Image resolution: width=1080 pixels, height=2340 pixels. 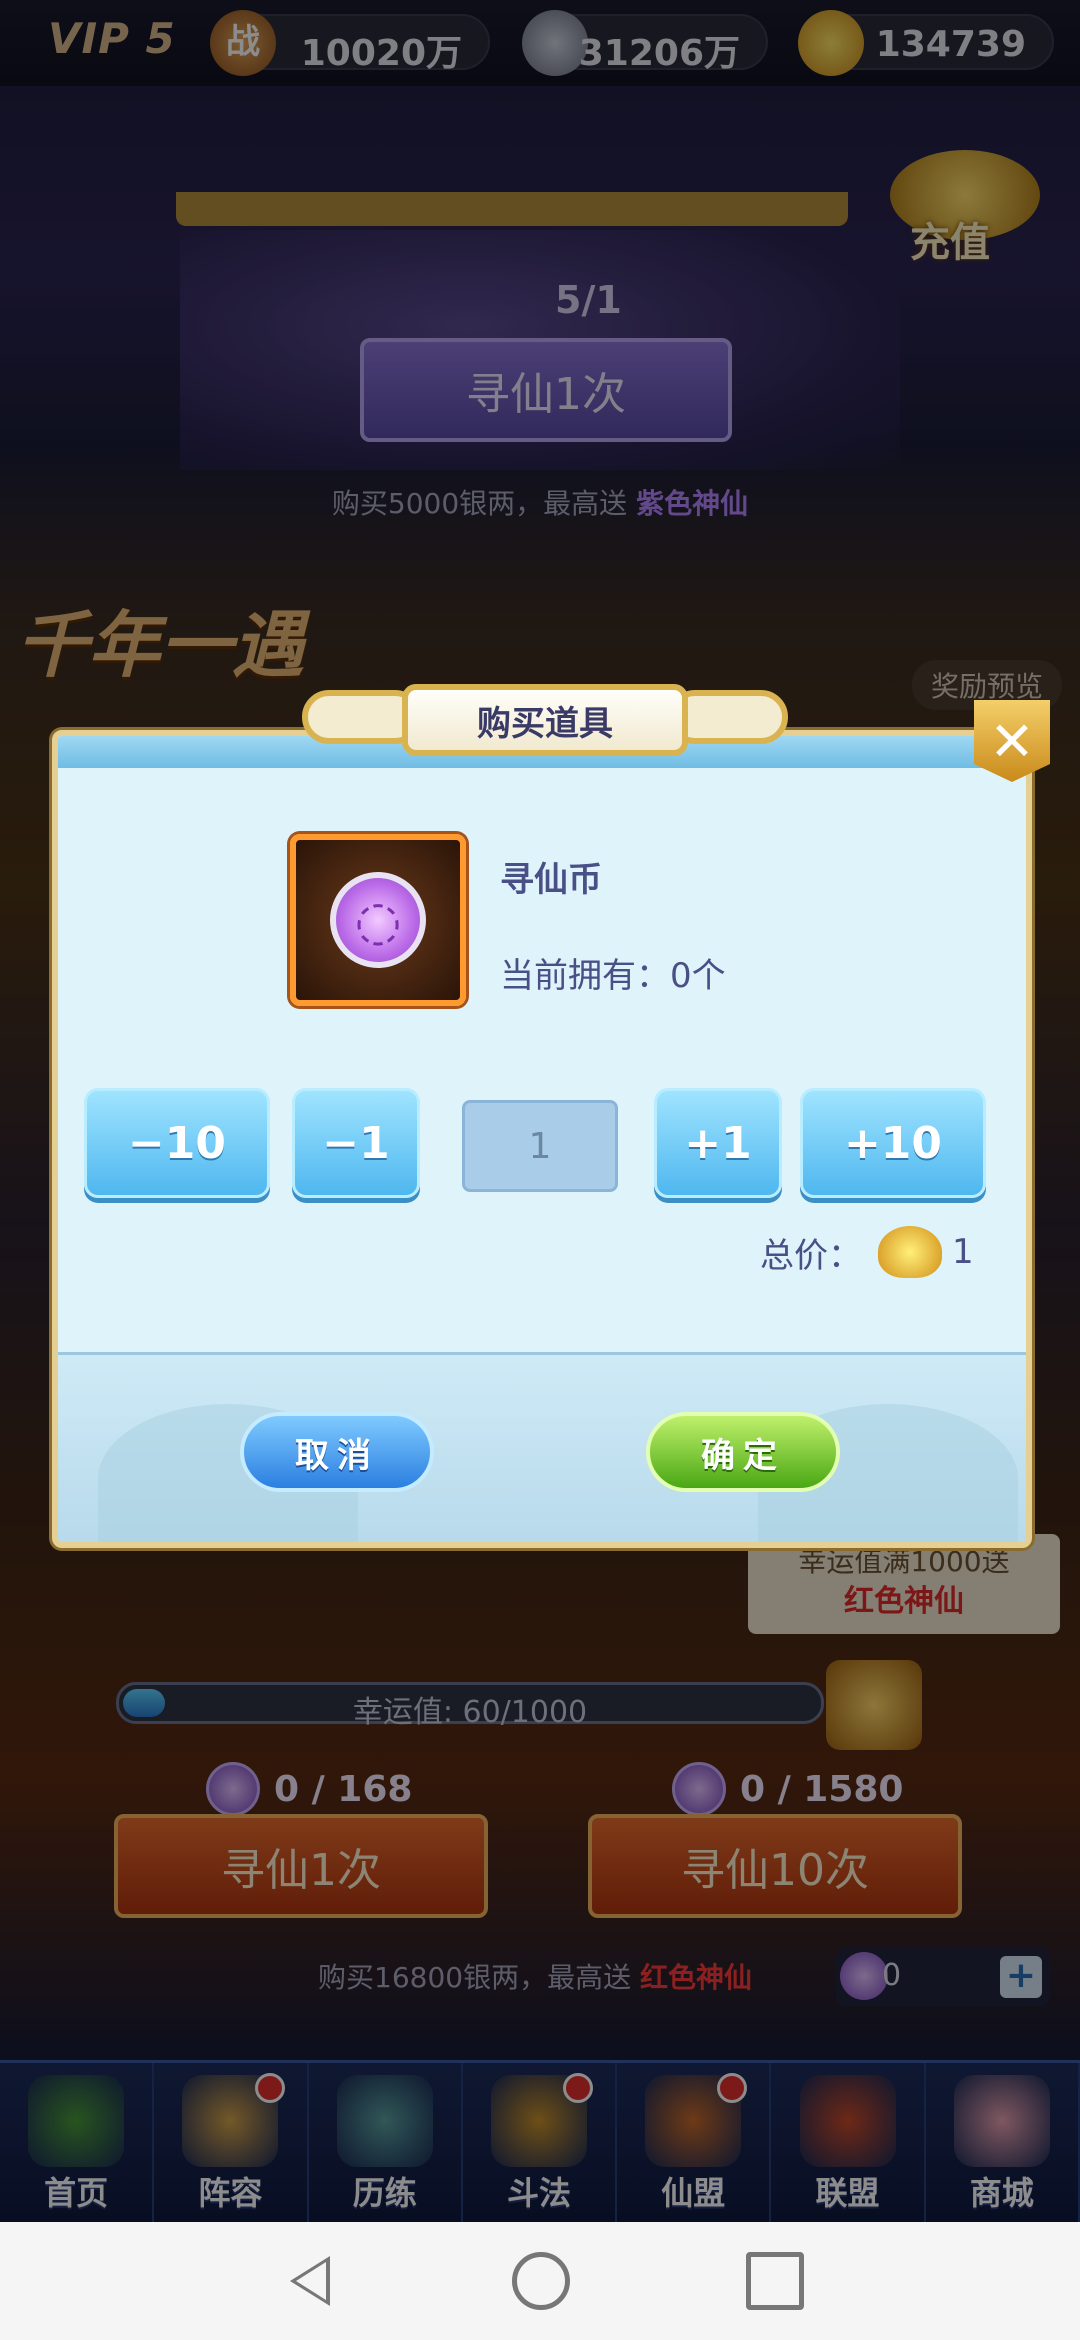 I want to click on confirm-button: 确定, so click(x=743, y=1452).